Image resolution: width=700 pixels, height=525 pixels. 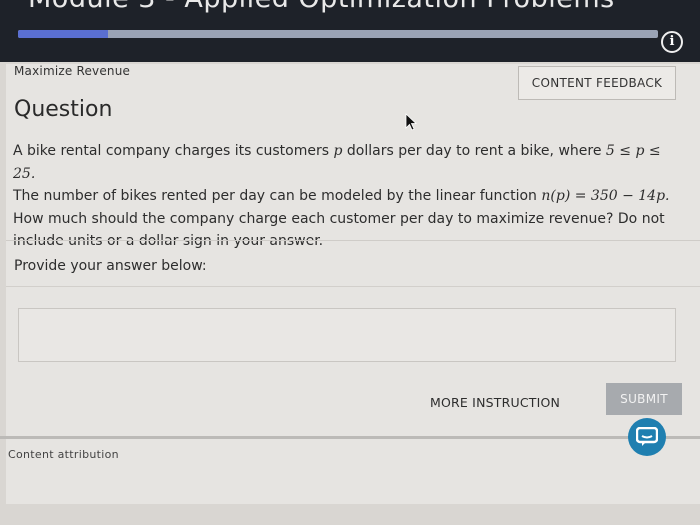 What do you see at coordinates (605, 196) in the screenshot?
I see `demand-function: n(p) = 350 − 14p.` at bounding box center [605, 196].